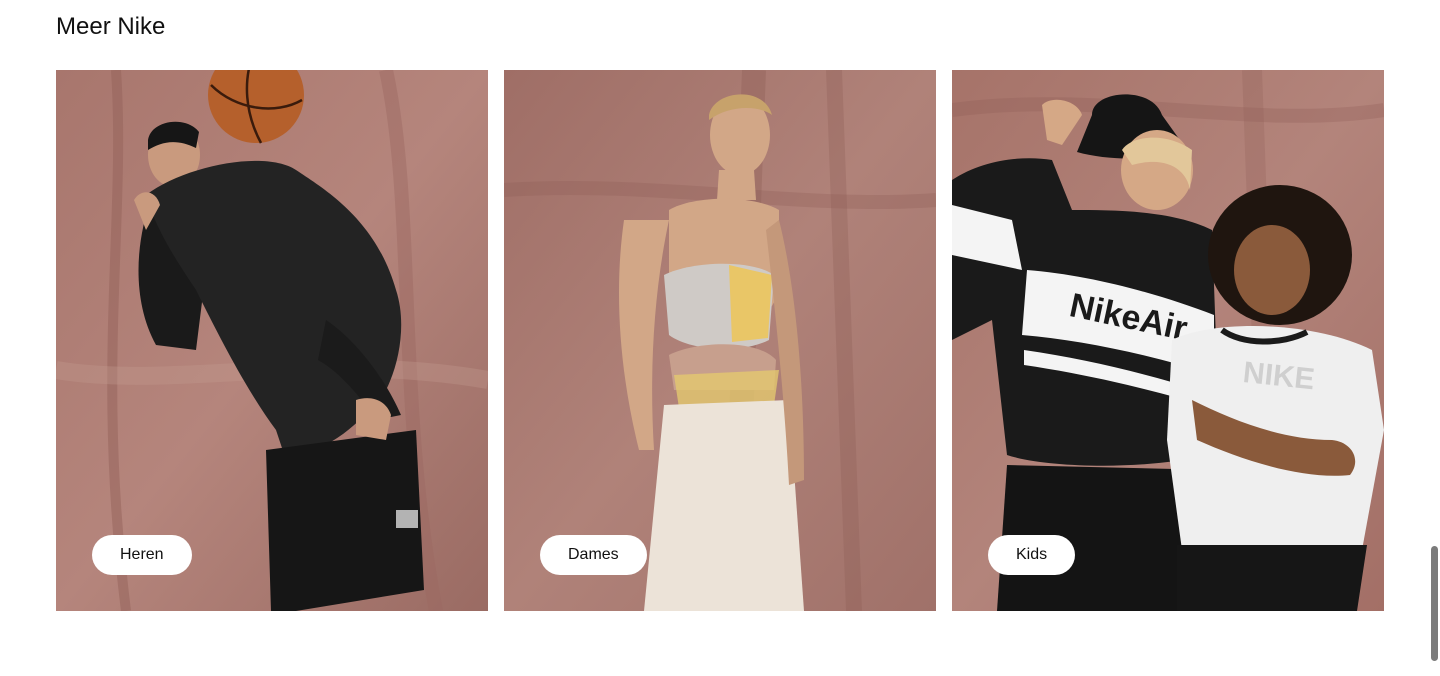  What do you see at coordinates (111, 26) in the screenshot?
I see `section-title: Meer Nike` at bounding box center [111, 26].